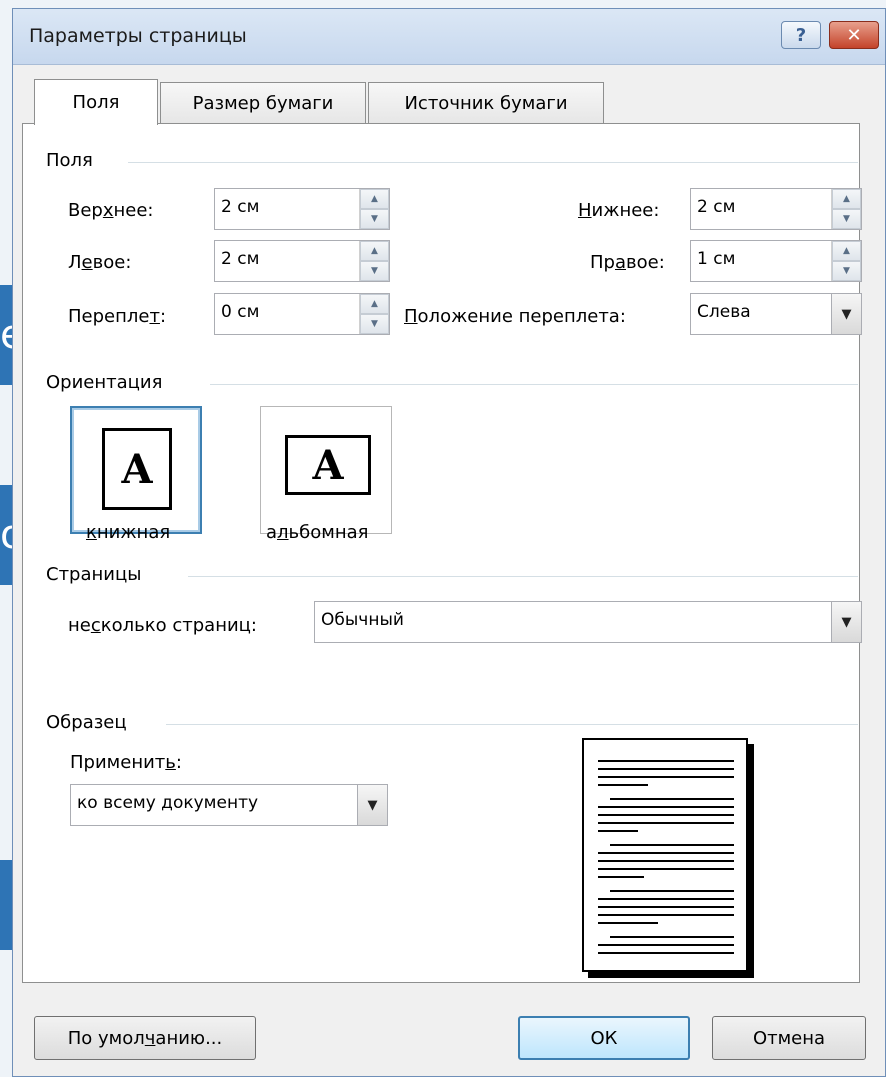 The image size is (886, 1077). I want to click on left-margin-label: Левое:, so click(100, 262).